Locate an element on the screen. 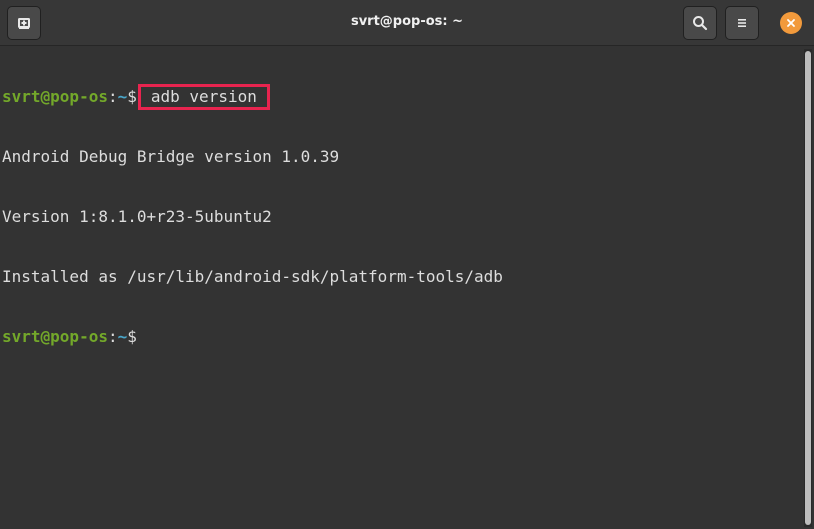 The image size is (814, 529). output-line: Version 1:8.1.0+r23-5ubuntu2 is located at coordinates (137, 216).